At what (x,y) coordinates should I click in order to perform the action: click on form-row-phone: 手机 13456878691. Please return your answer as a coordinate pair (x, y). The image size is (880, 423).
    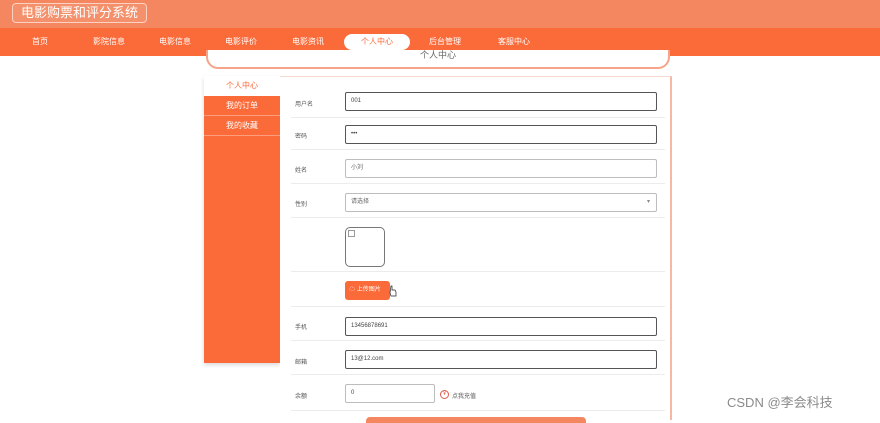
    Looking at the image, I should click on (478, 324).